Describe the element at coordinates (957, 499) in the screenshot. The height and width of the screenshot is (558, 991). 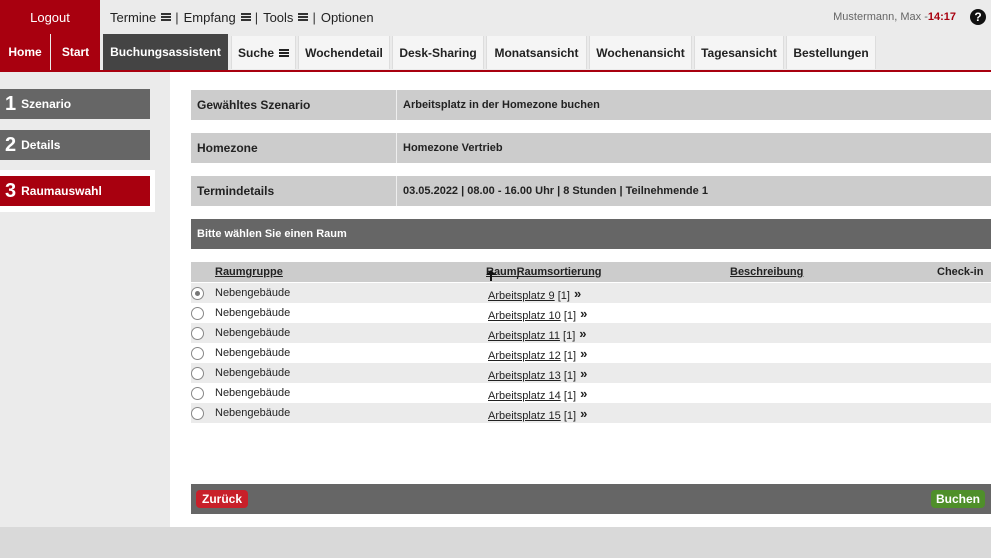
I see `book-button: Buchen` at that location.